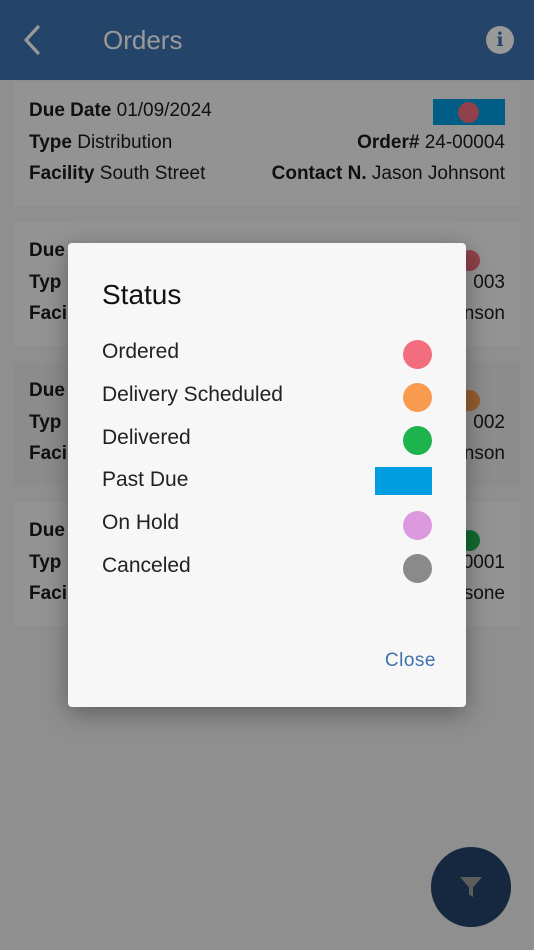  What do you see at coordinates (417, 568) in the screenshot?
I see `status-swatch-canceled` at bounding box center [417, 568].